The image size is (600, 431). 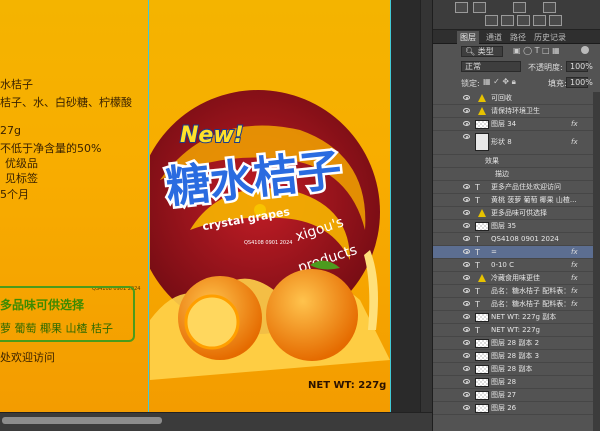 I want to click on layer-row: 图层 34 fx, so click(x=513, y=124).